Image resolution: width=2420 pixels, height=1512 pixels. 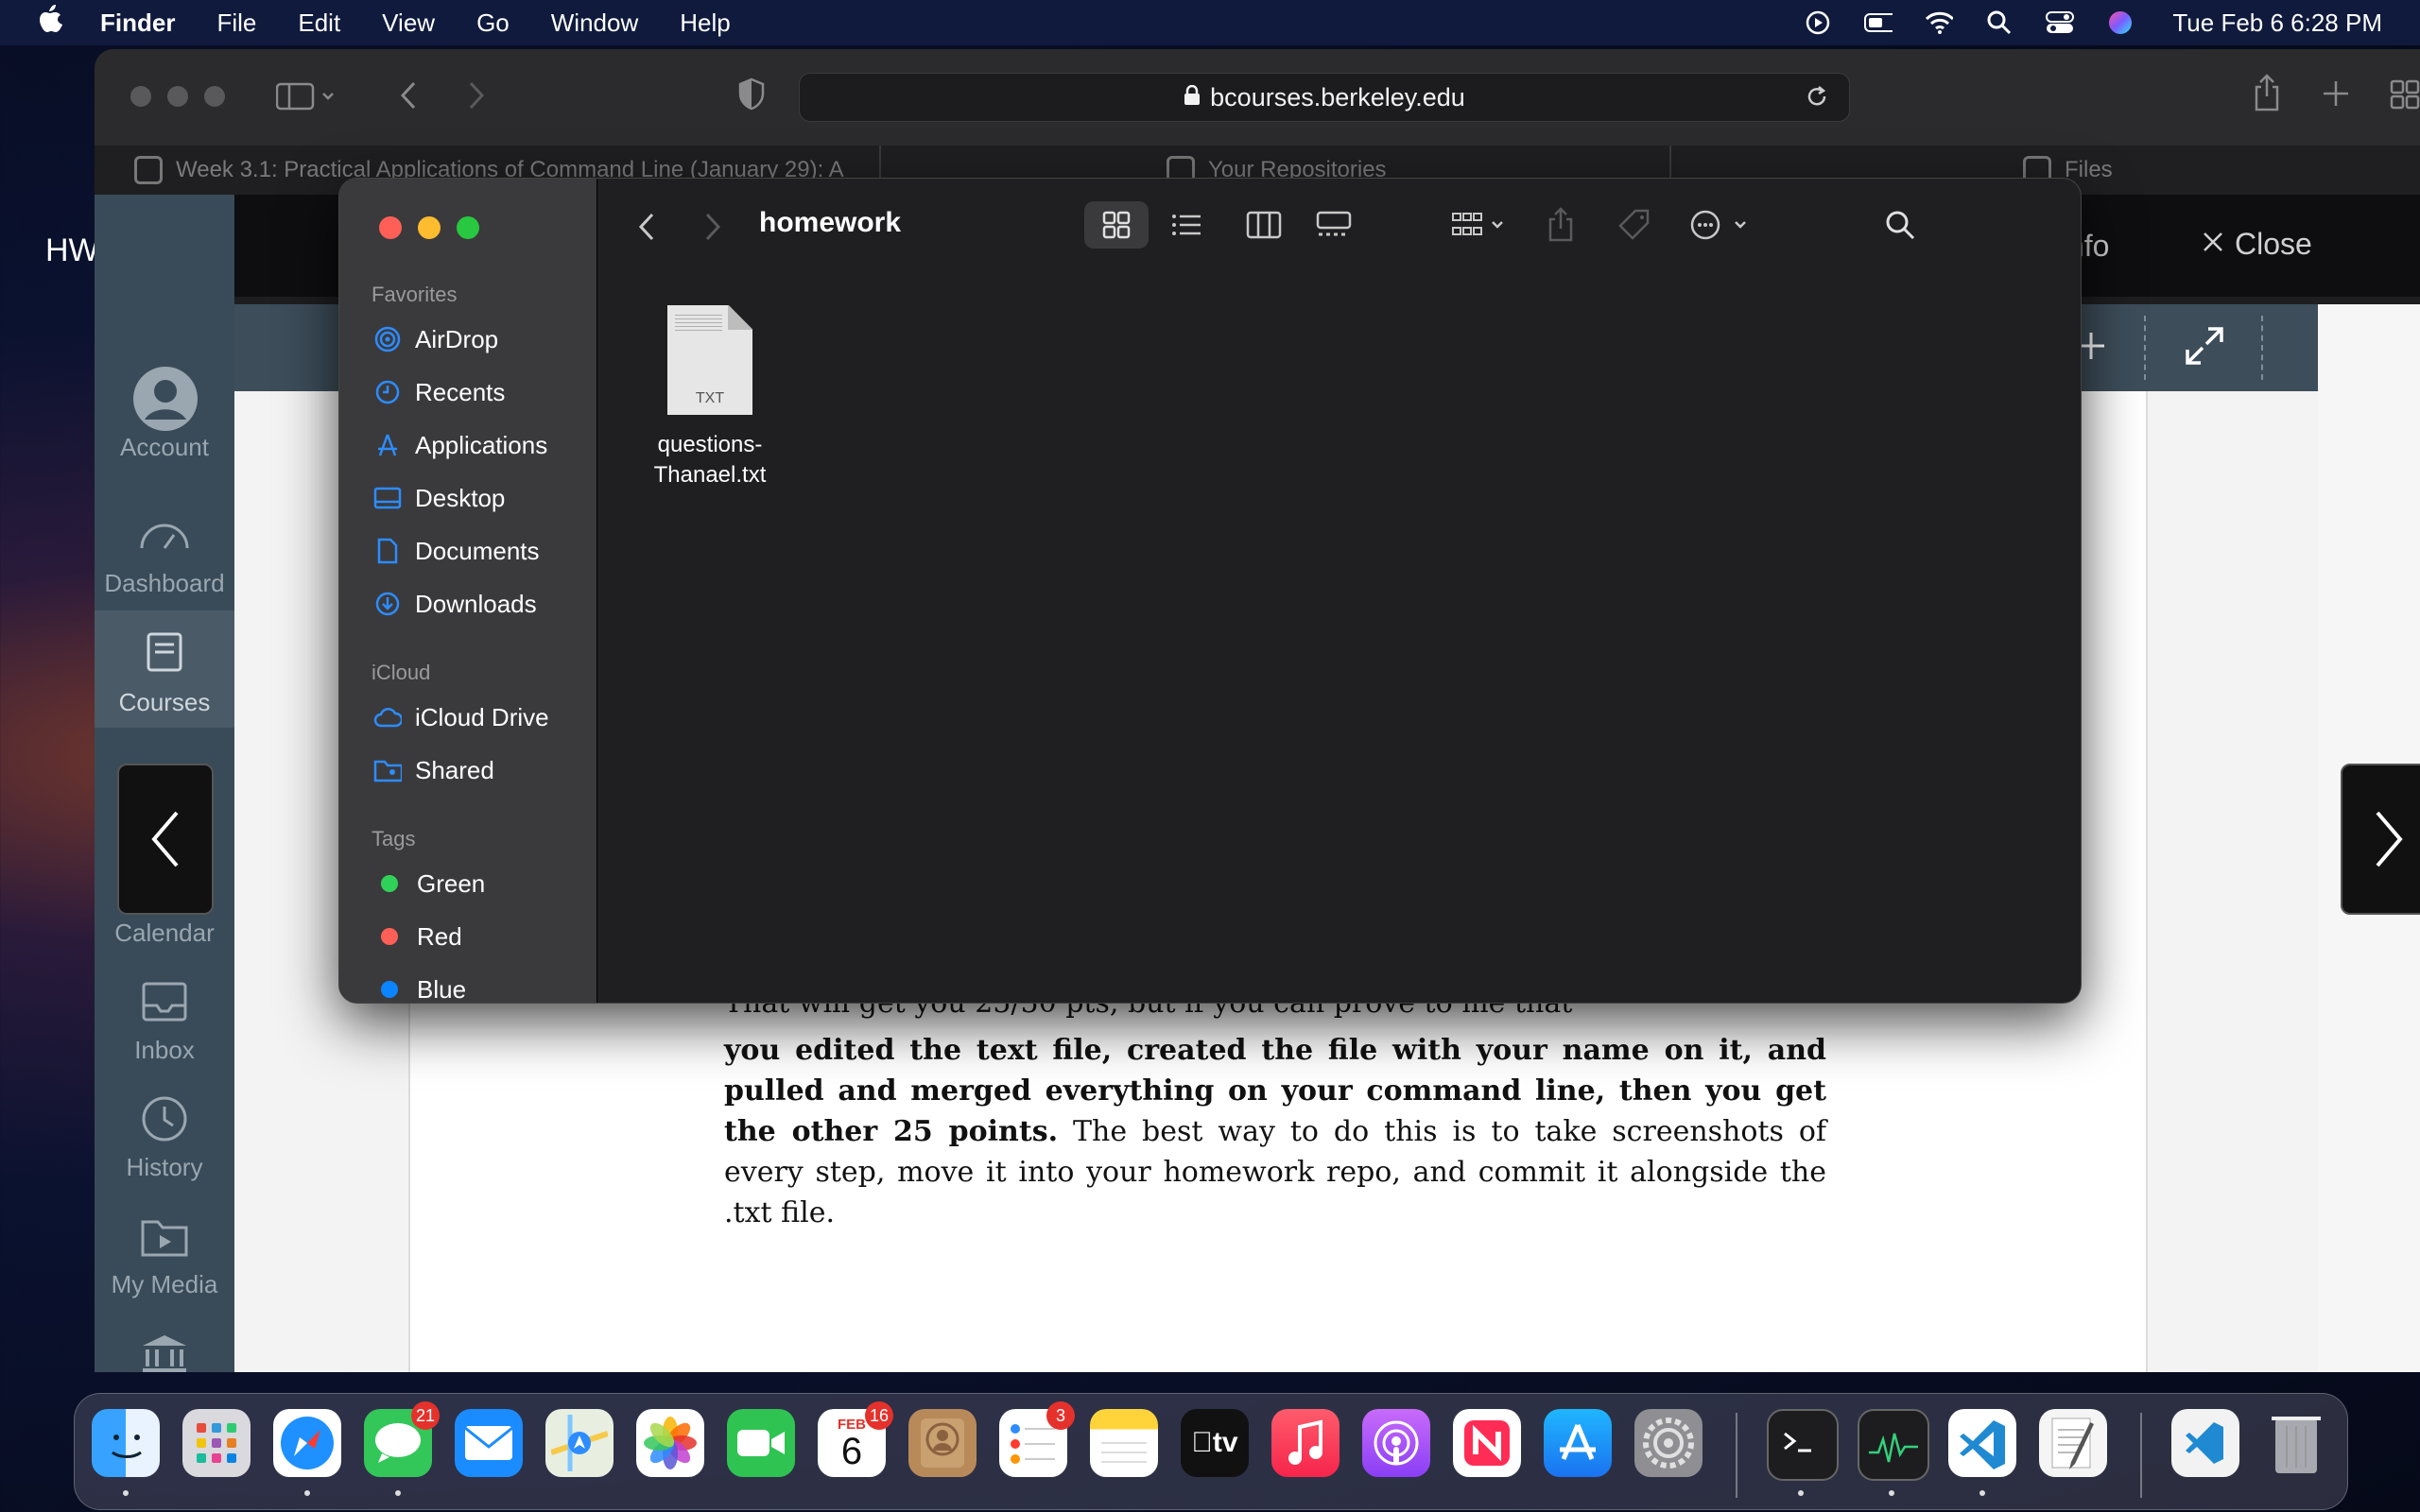 I want to click on nav-history: History, so click(x=164, y=1136).